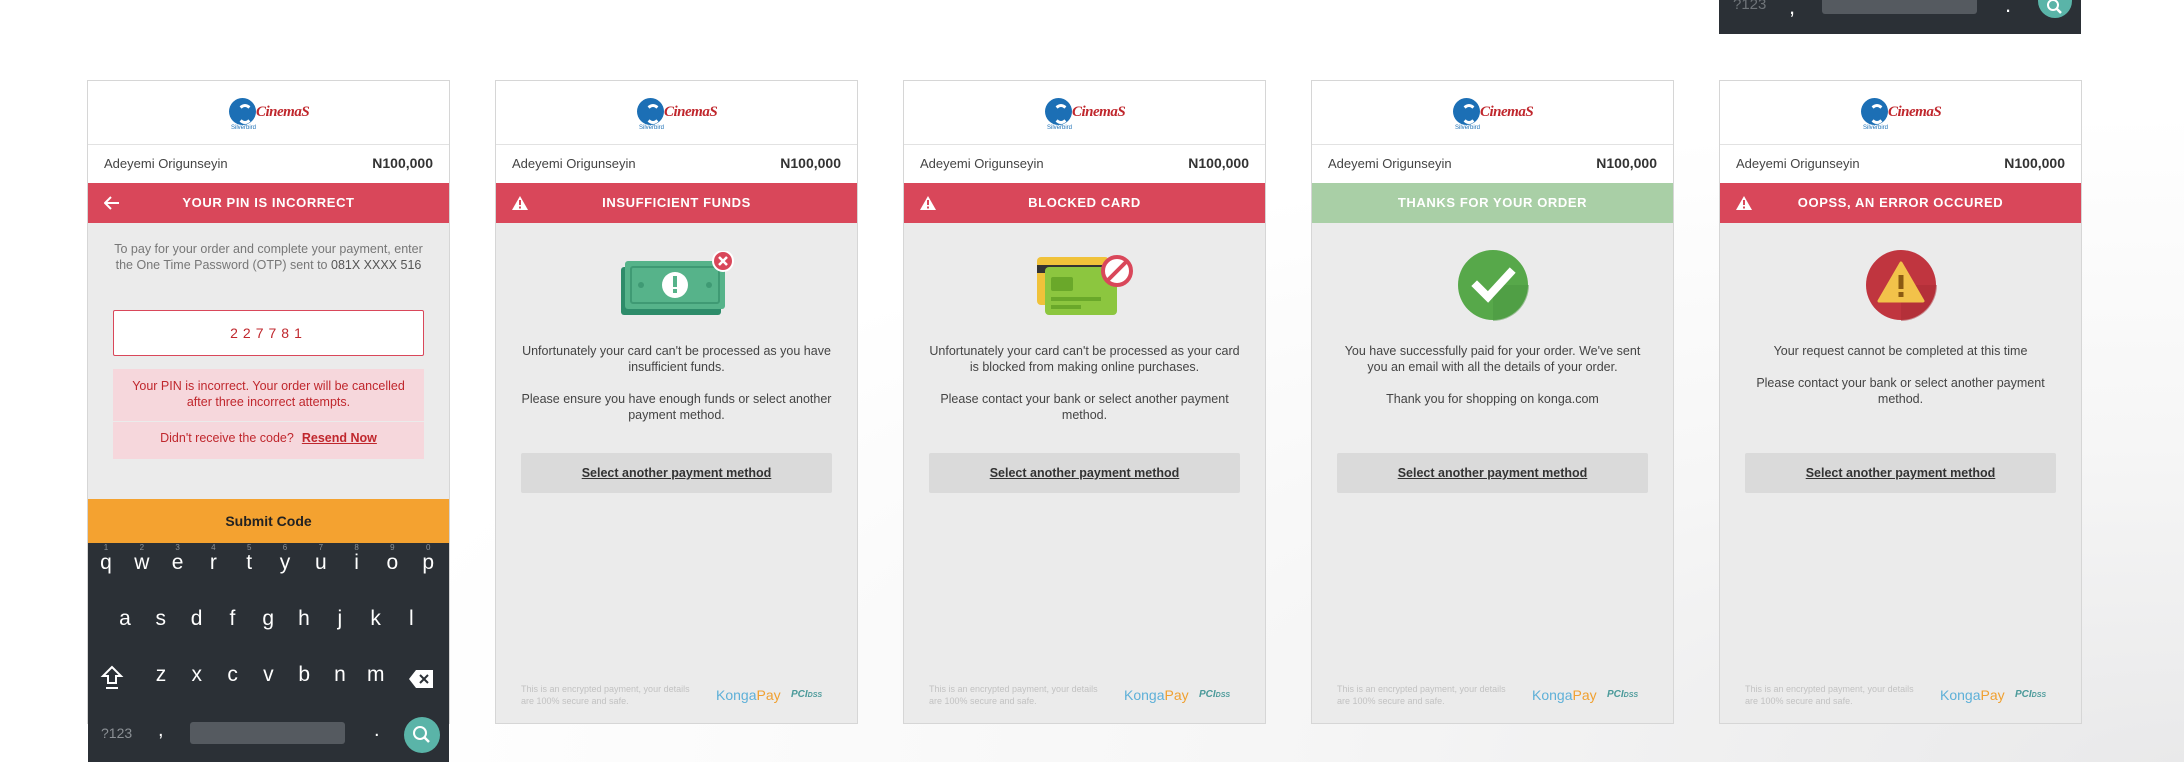 This screenshot has height=762, width=2184. What do you see at coordinates (392, 547) in the screenshot?
I see `key-hint: 9` at bounding box center [392, 547].